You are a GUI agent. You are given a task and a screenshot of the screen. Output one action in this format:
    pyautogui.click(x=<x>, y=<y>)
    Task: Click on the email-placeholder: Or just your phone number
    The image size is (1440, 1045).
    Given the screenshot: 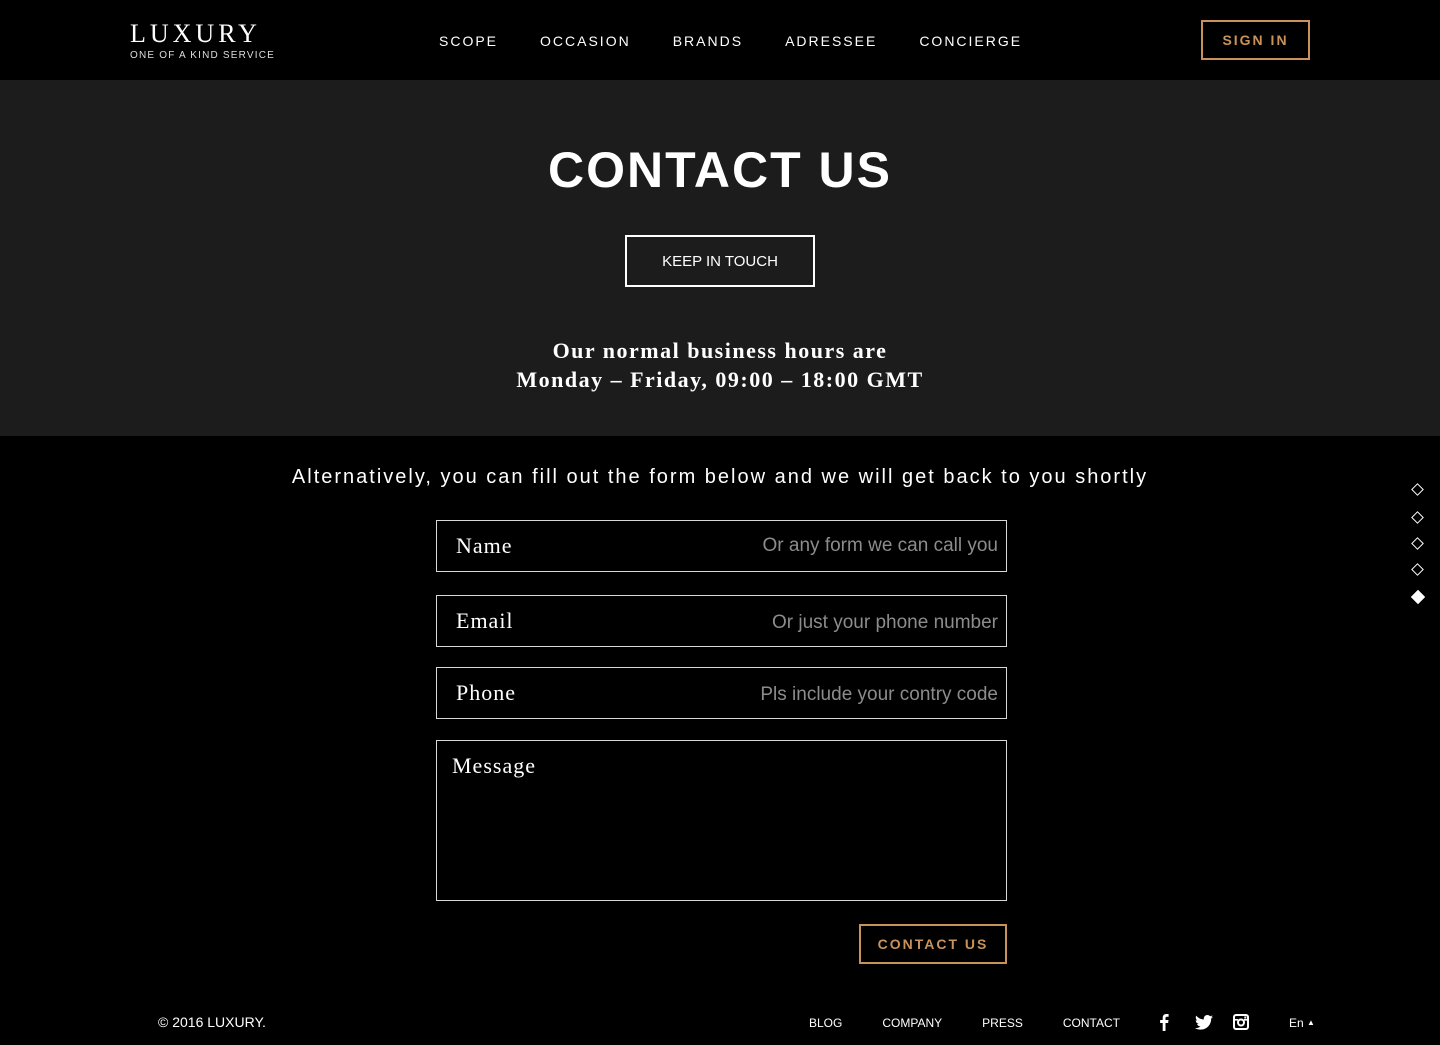 What is the action you would take?
    pyautogui.click(x=884, y=622)
    